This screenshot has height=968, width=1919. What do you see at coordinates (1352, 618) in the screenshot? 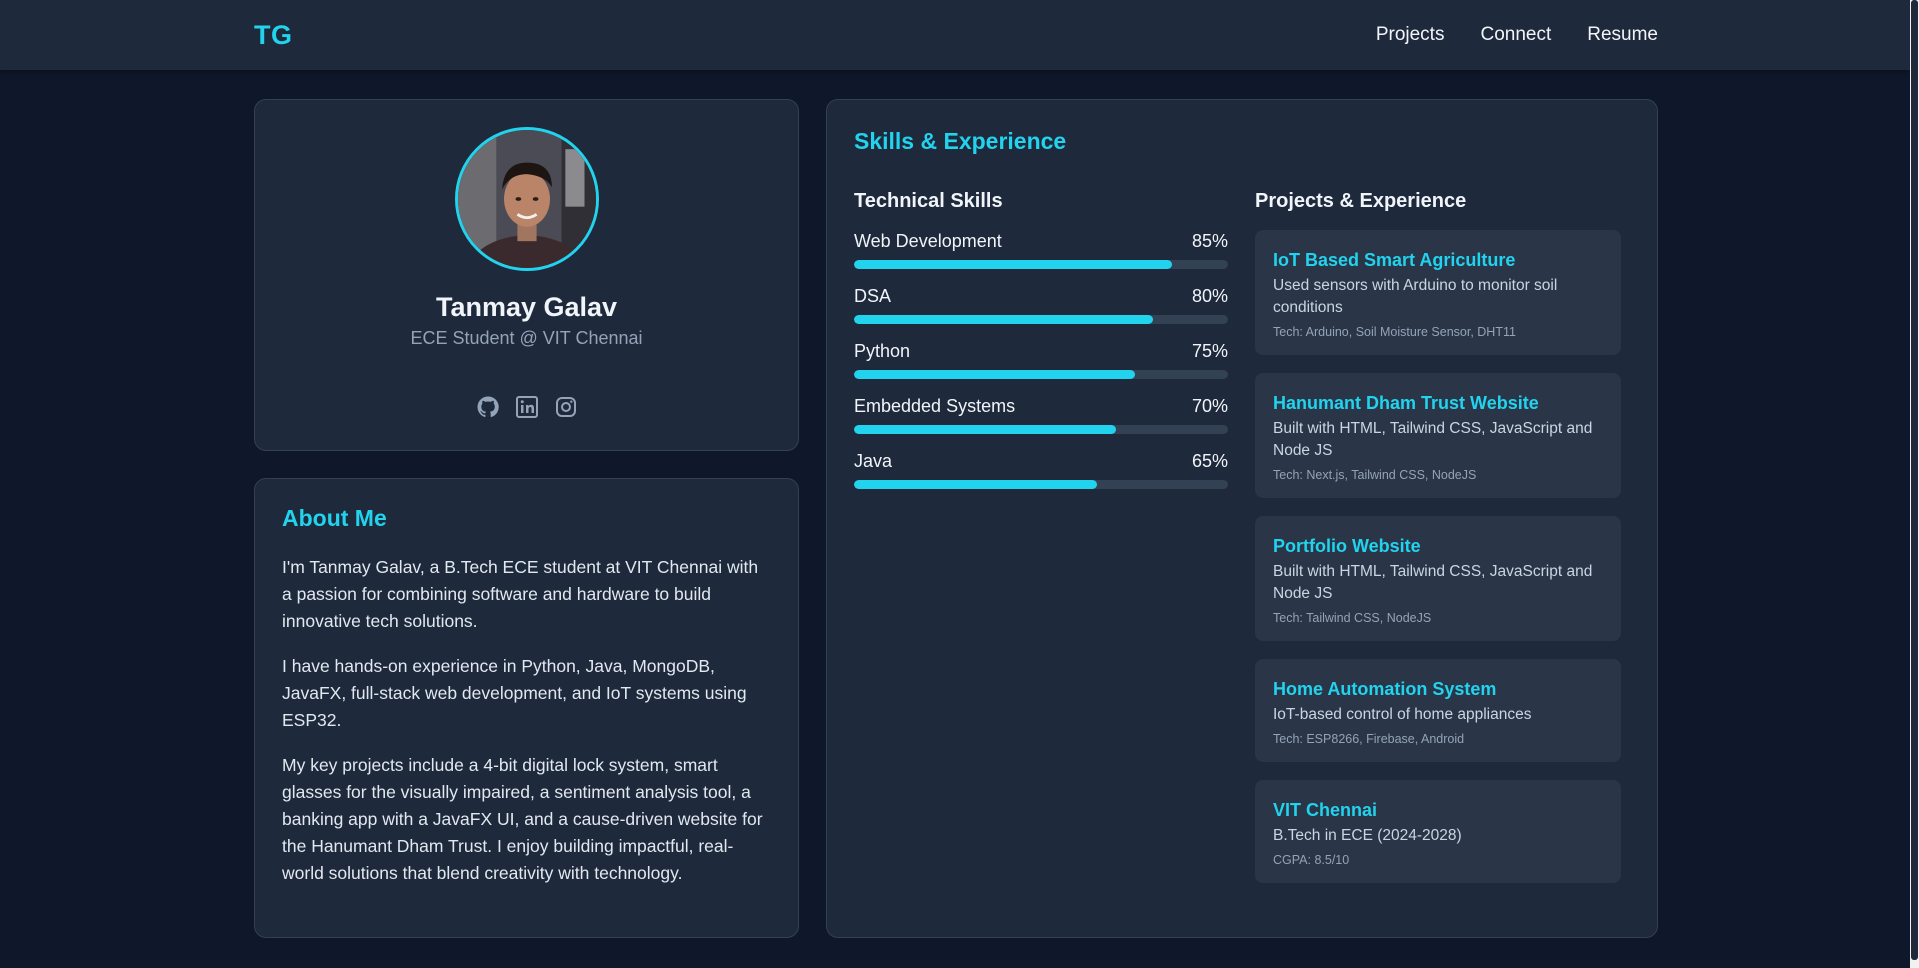
I see `project-tech: Tech: Tailwind CSS, NodeJS` at bounding box center [1352, 618].